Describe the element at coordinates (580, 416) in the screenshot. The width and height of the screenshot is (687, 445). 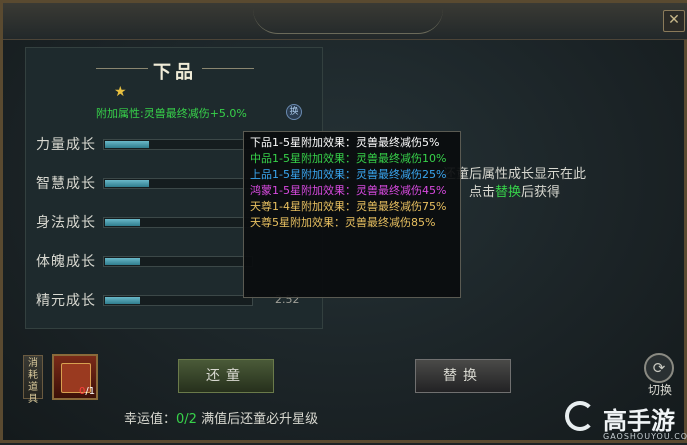
I see `watermark-logo-icon` at that location.